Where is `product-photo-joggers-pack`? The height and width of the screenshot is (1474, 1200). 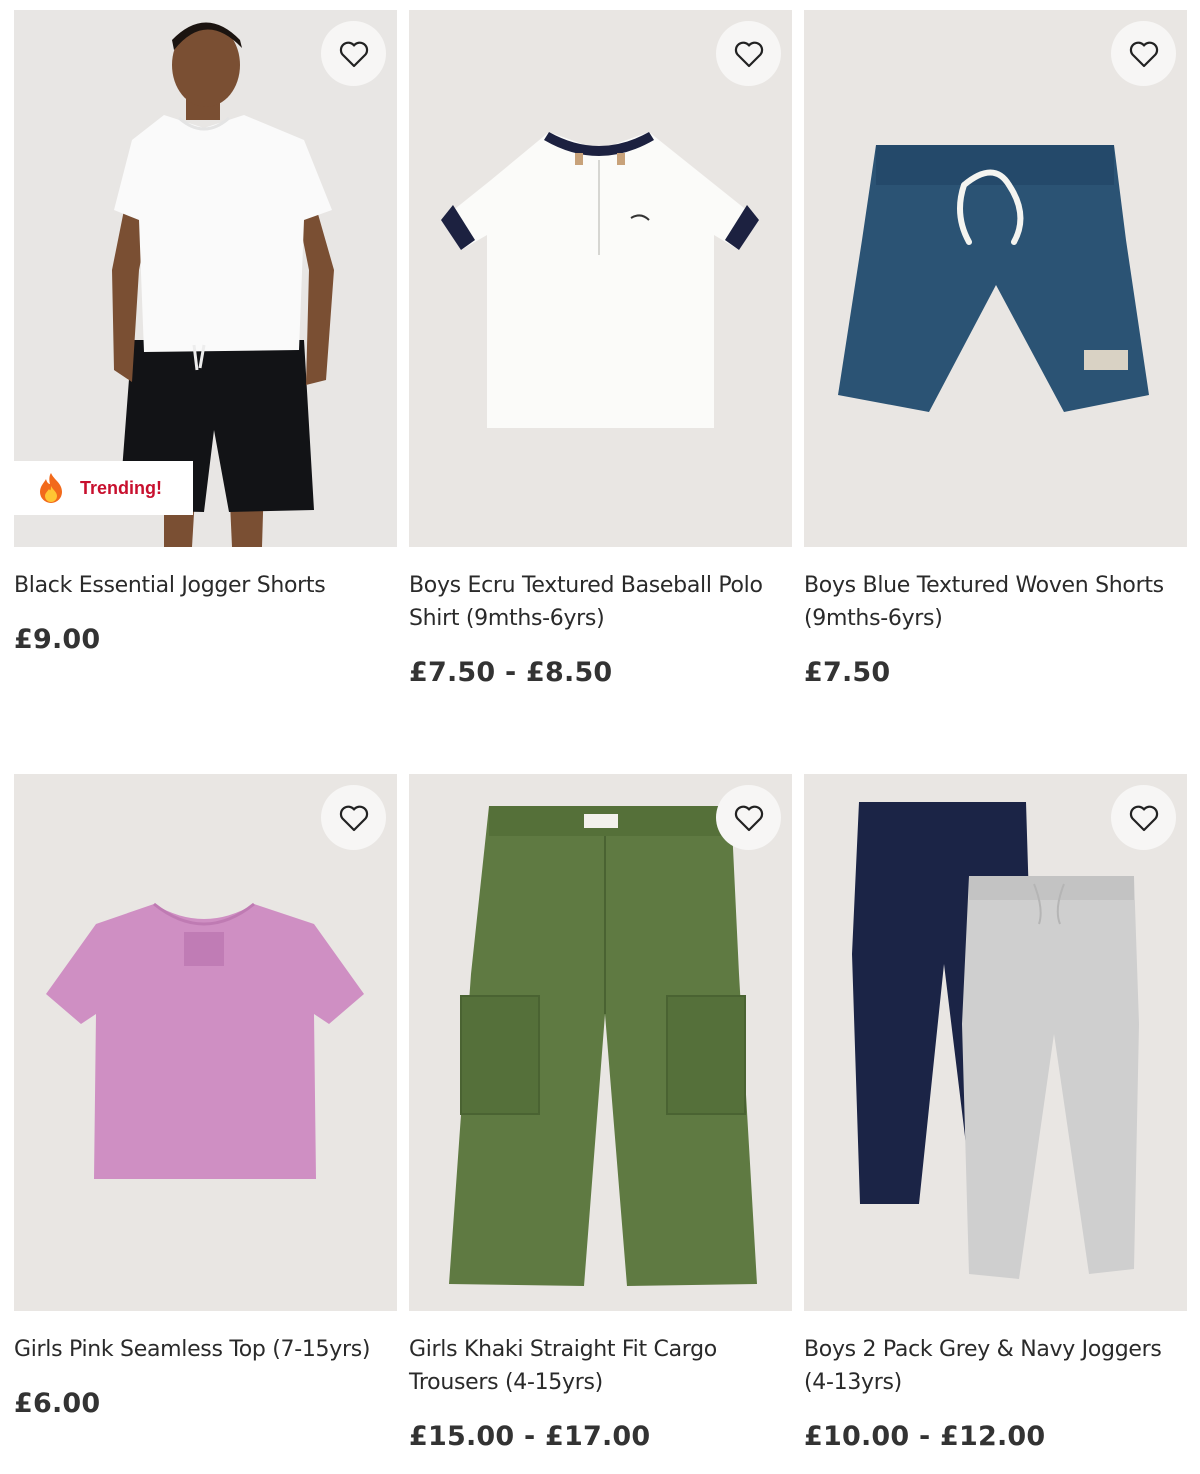 product-photo-joggers-pack is located at coordinates (995, 1042).